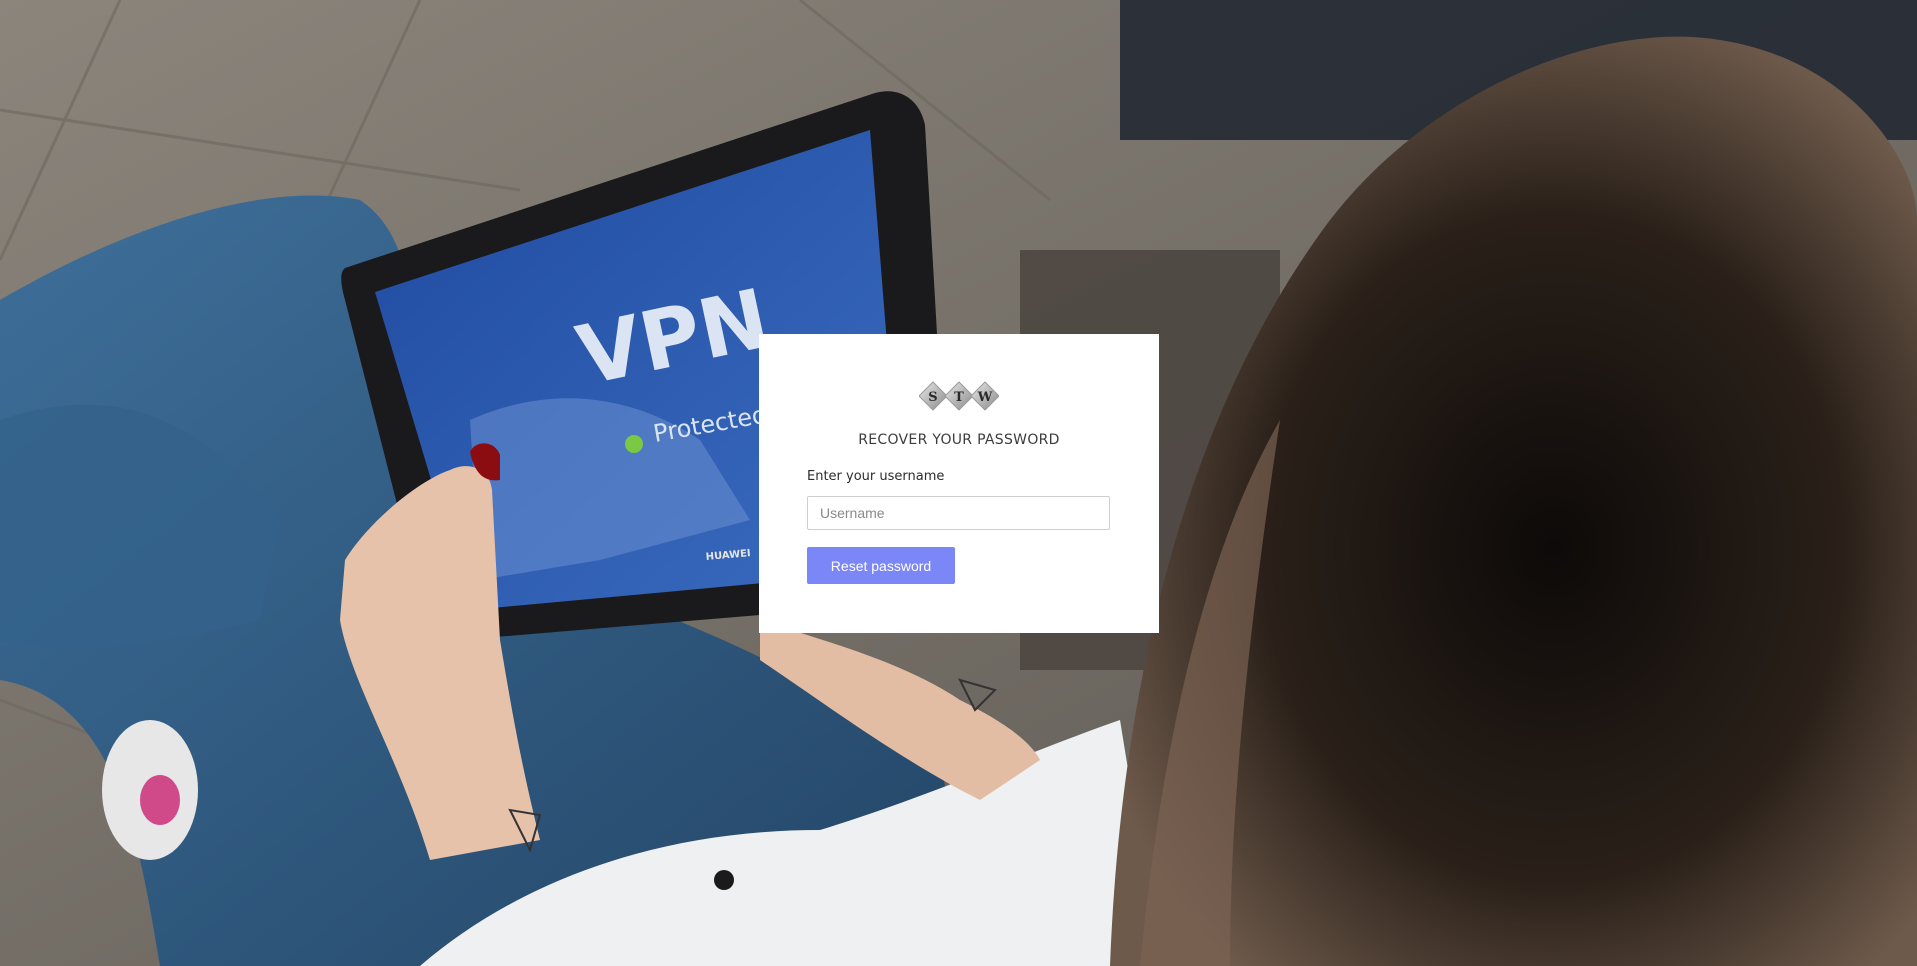 Image resolution: width=1917 pixels, height=966 pixels. Describe the element at coordinates (958, 513) in the screenshot. I see `username-input` at that location.